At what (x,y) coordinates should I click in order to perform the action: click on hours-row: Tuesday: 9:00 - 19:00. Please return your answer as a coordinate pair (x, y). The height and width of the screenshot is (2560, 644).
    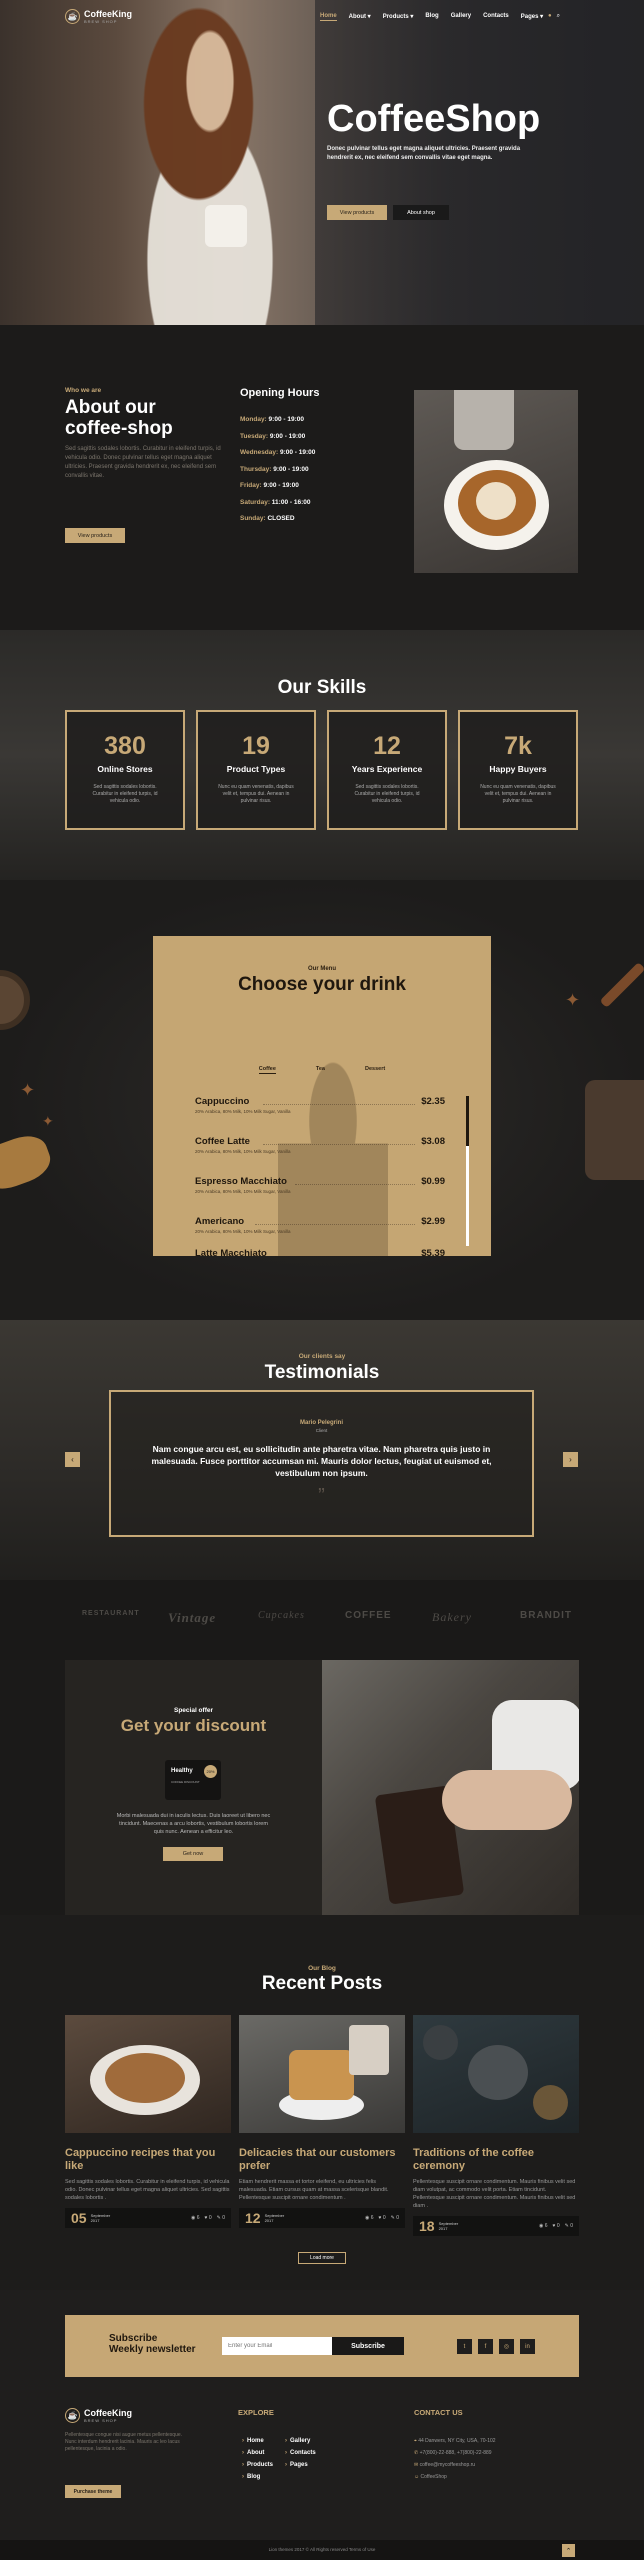
    Looking at the image, I should click on (273, 436).